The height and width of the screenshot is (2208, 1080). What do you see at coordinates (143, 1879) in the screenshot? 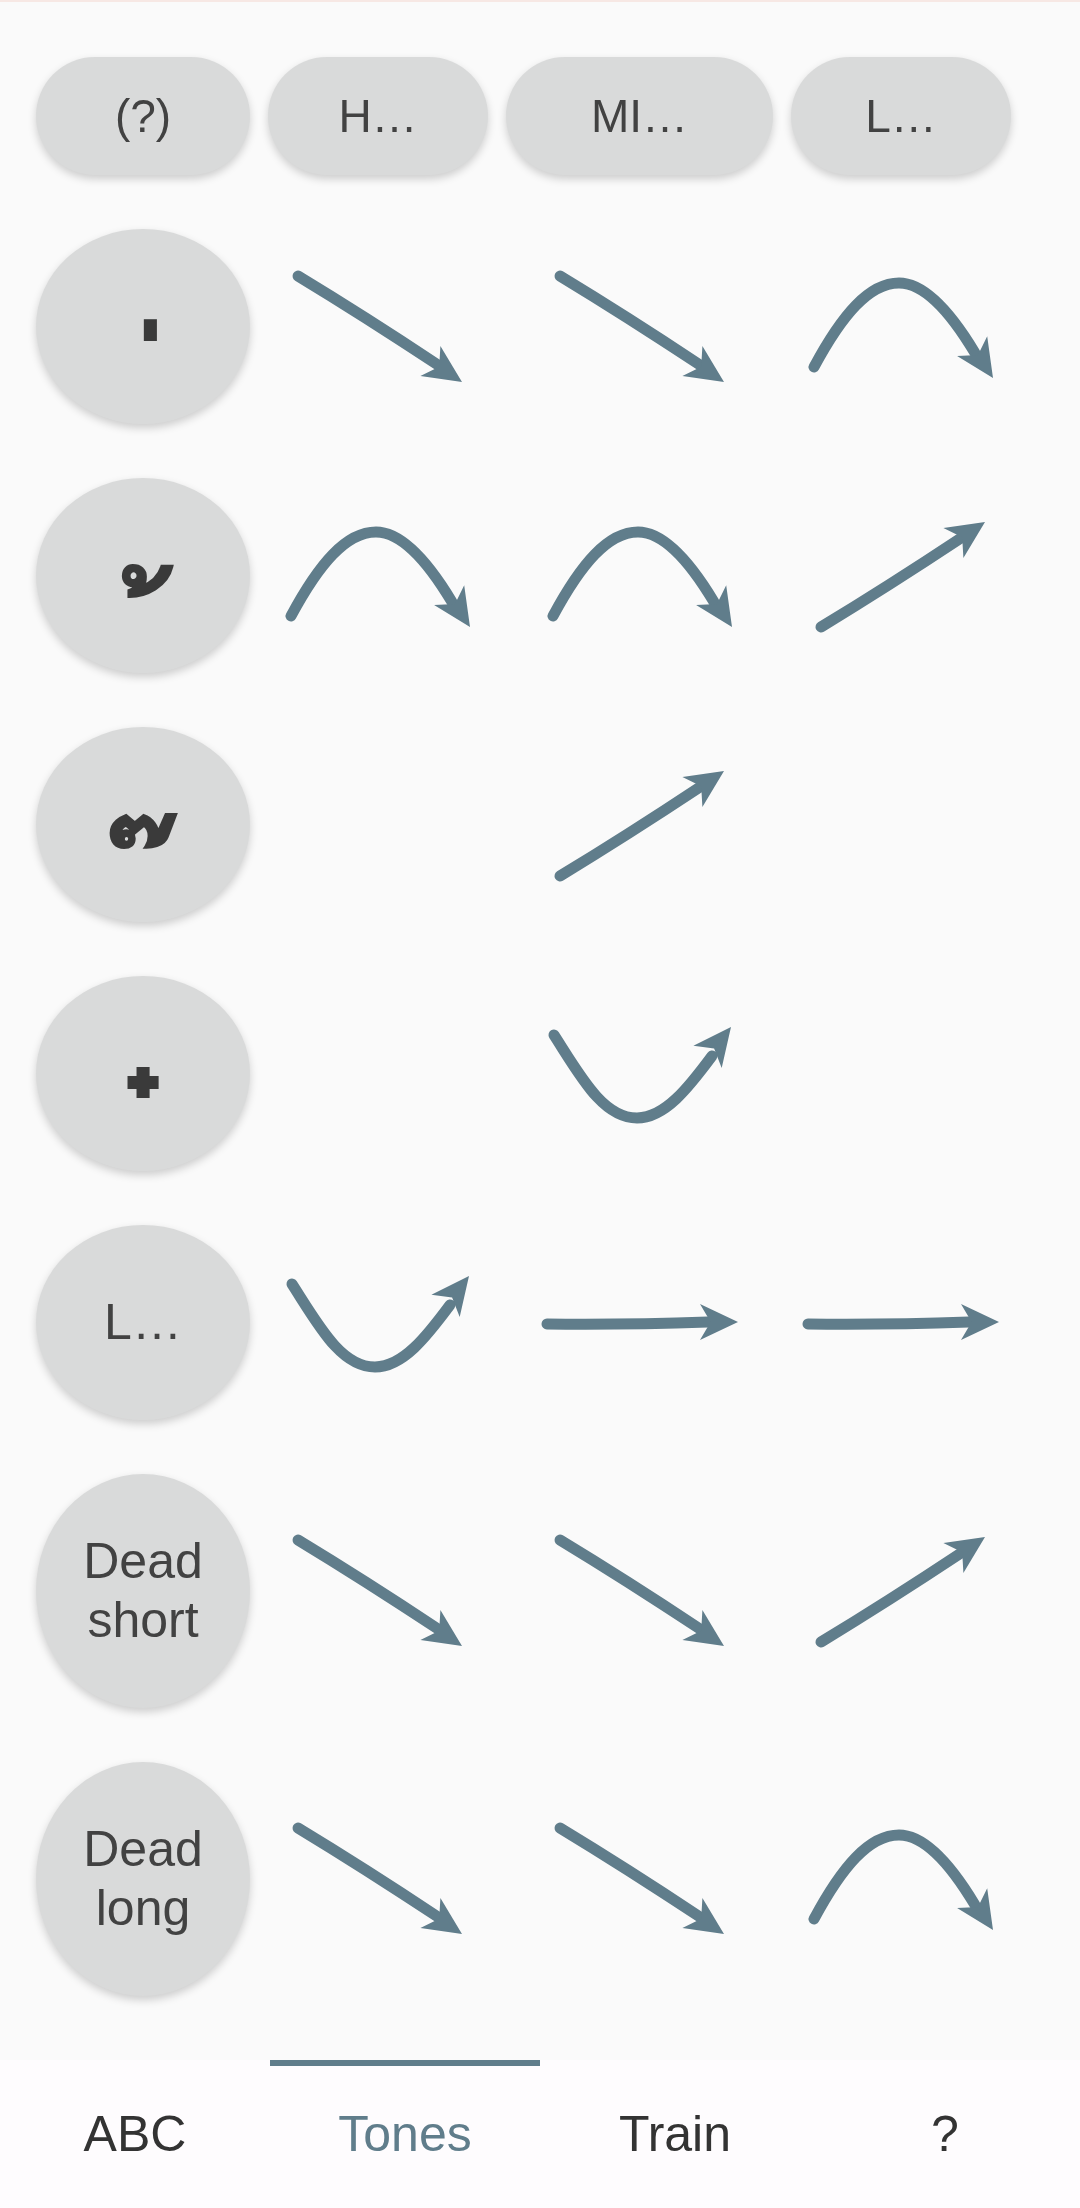
I see `row-header-button: Dead long` at bounding box center [143, 1879].